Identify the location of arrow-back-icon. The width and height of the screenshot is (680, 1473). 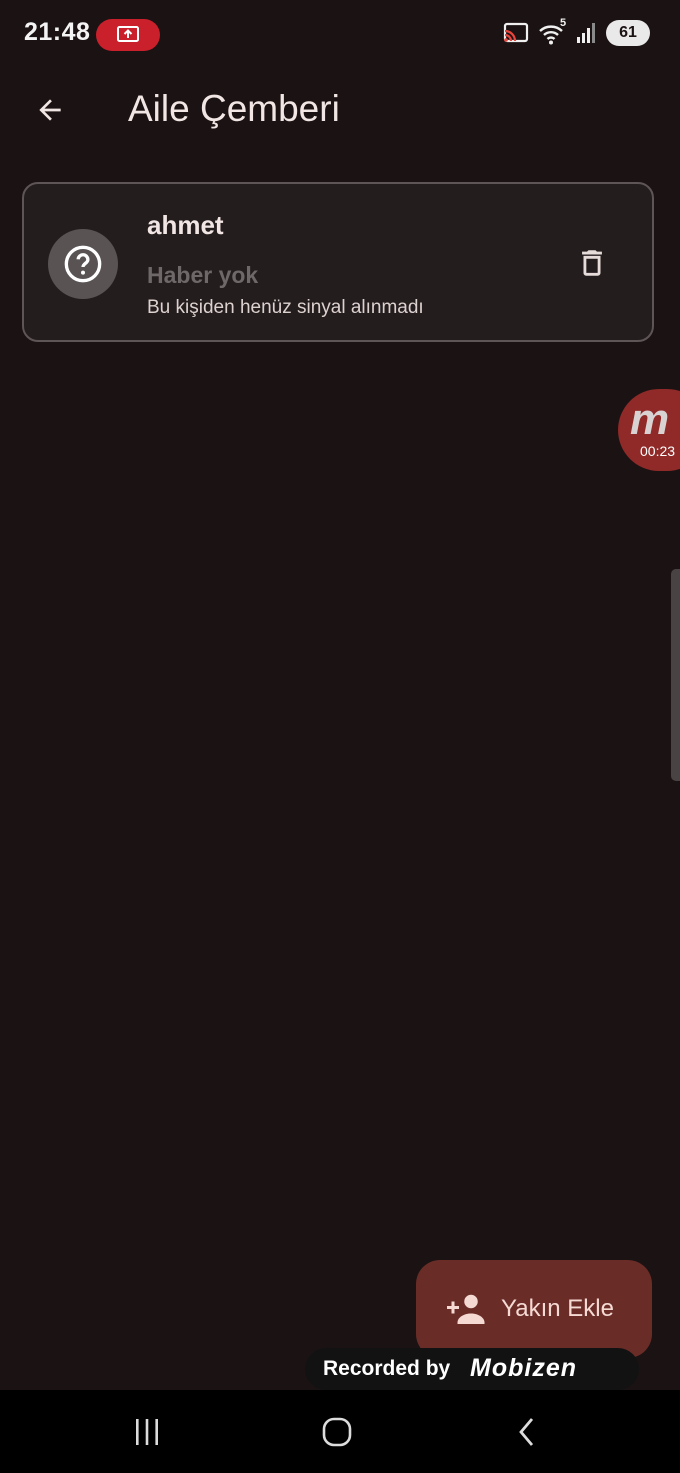
(50, 110).